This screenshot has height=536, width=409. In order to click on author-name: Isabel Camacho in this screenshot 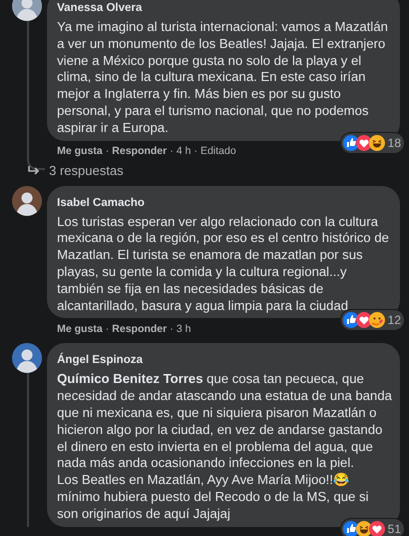, I will do `click(101, 203)`.